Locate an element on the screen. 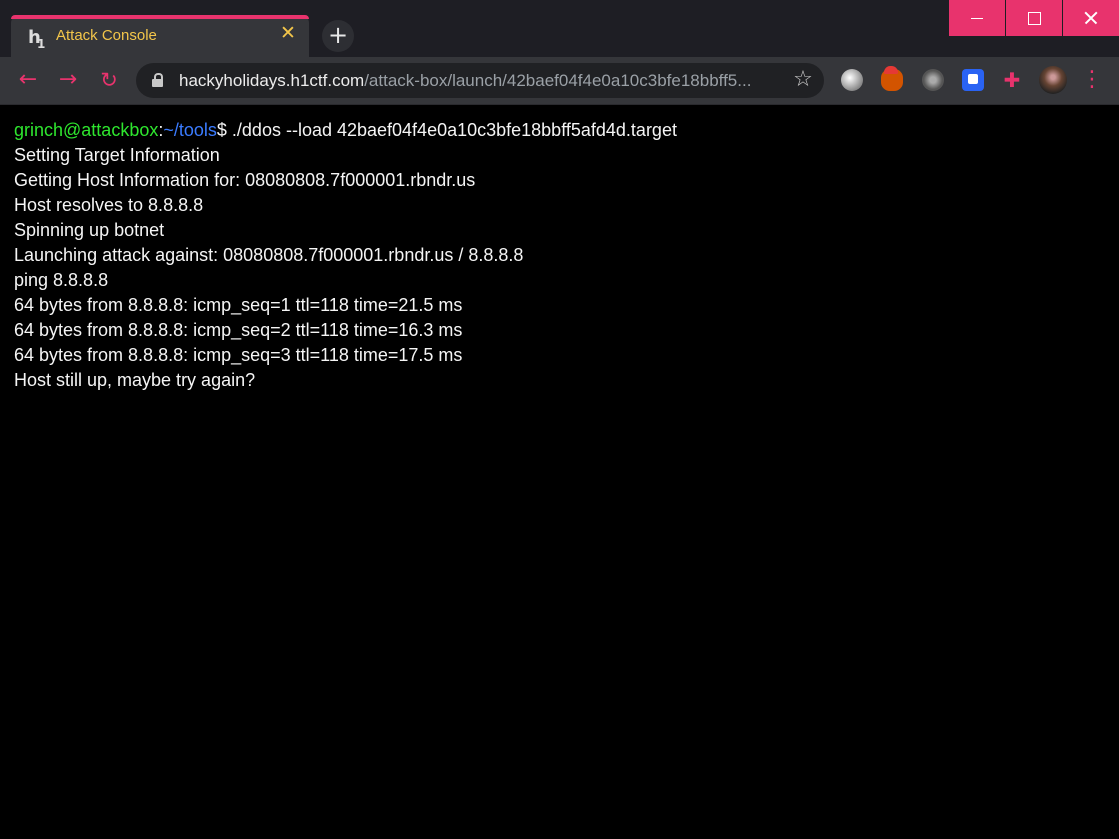 The image size is (1119, 839). prompt-symbol: $ is located at coordinates (221, 130).